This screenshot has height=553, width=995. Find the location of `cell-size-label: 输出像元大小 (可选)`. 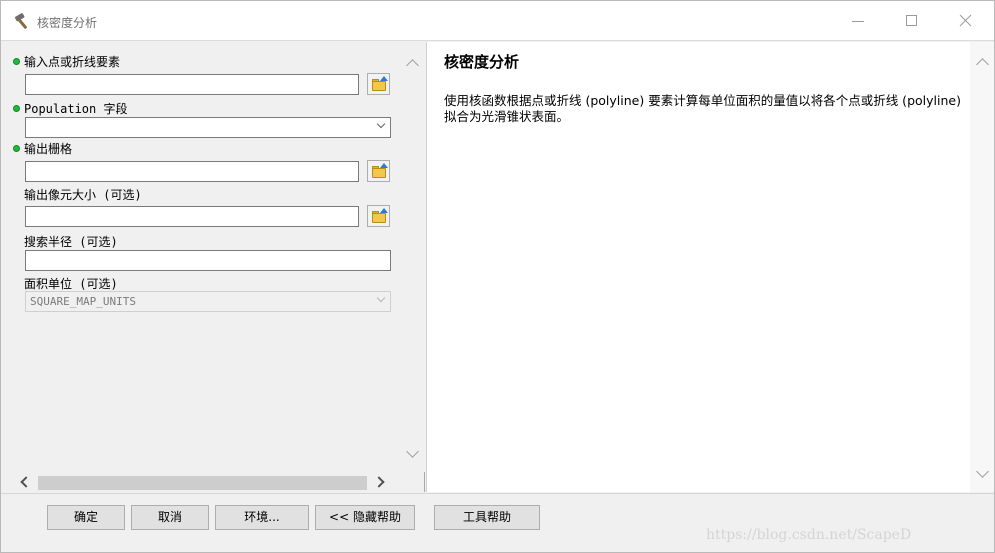

cell-size-label: 输出像元大小 (可选) is located at coordinates (83, 195).